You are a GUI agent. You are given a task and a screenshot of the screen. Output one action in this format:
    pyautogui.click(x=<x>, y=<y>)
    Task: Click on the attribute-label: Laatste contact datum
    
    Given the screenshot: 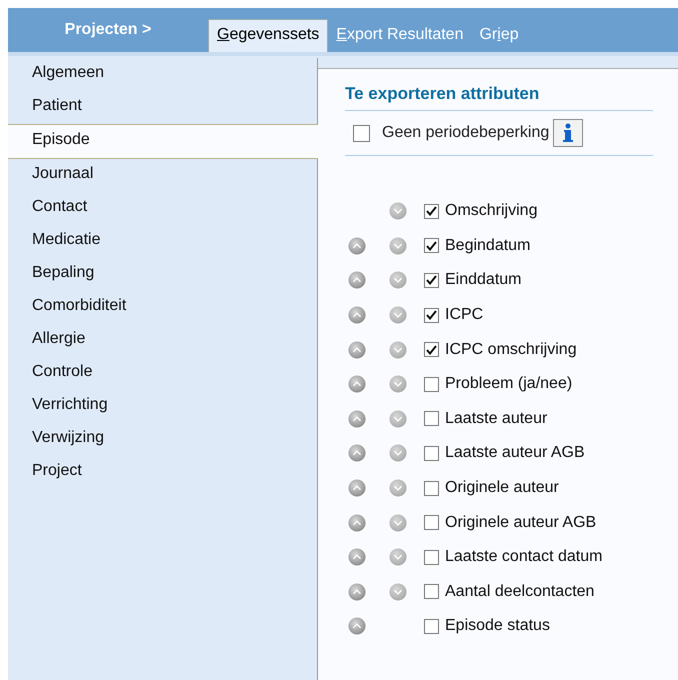 What is the action you would take?
    pyautogui.click(x=523, y=557)
    